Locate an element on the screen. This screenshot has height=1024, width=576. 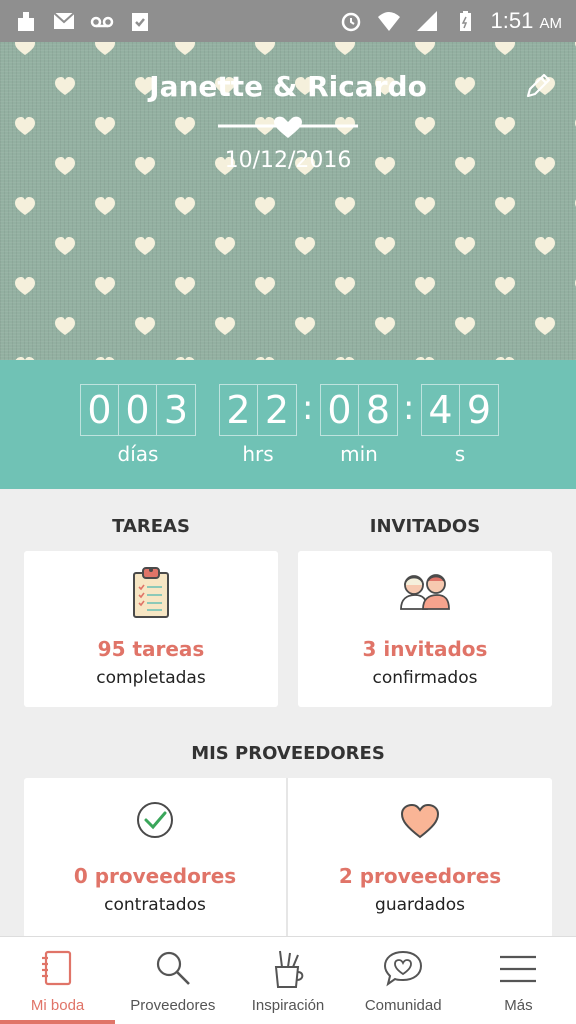
hours-label: hrs is located at coordinates (258, 454).